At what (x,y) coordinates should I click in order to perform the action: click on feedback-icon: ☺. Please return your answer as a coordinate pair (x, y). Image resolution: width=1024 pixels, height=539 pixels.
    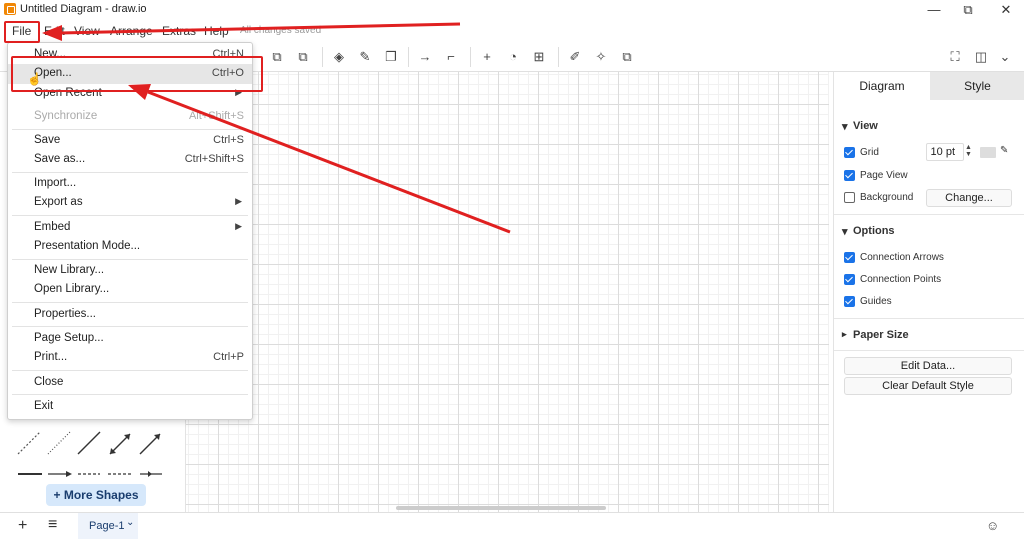
    Looking at the image, I should click on (992, 525).